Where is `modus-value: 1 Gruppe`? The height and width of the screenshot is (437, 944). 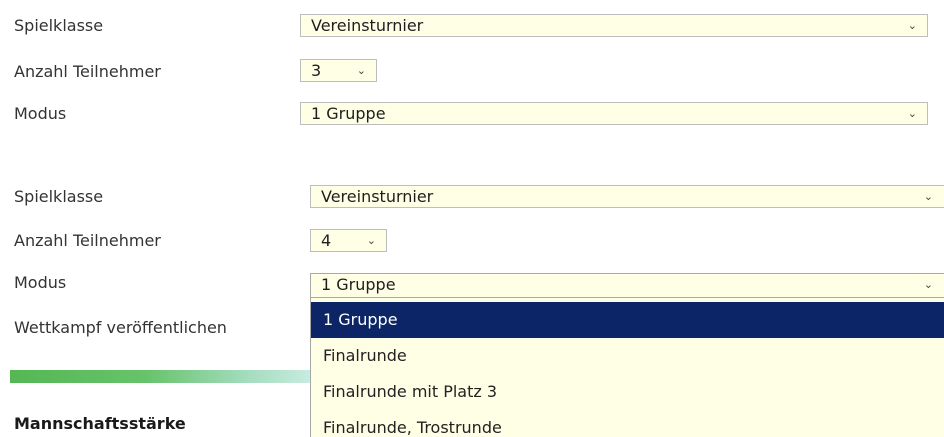
modus-value: 1 Gruppe is located at coordinates (348, 113).